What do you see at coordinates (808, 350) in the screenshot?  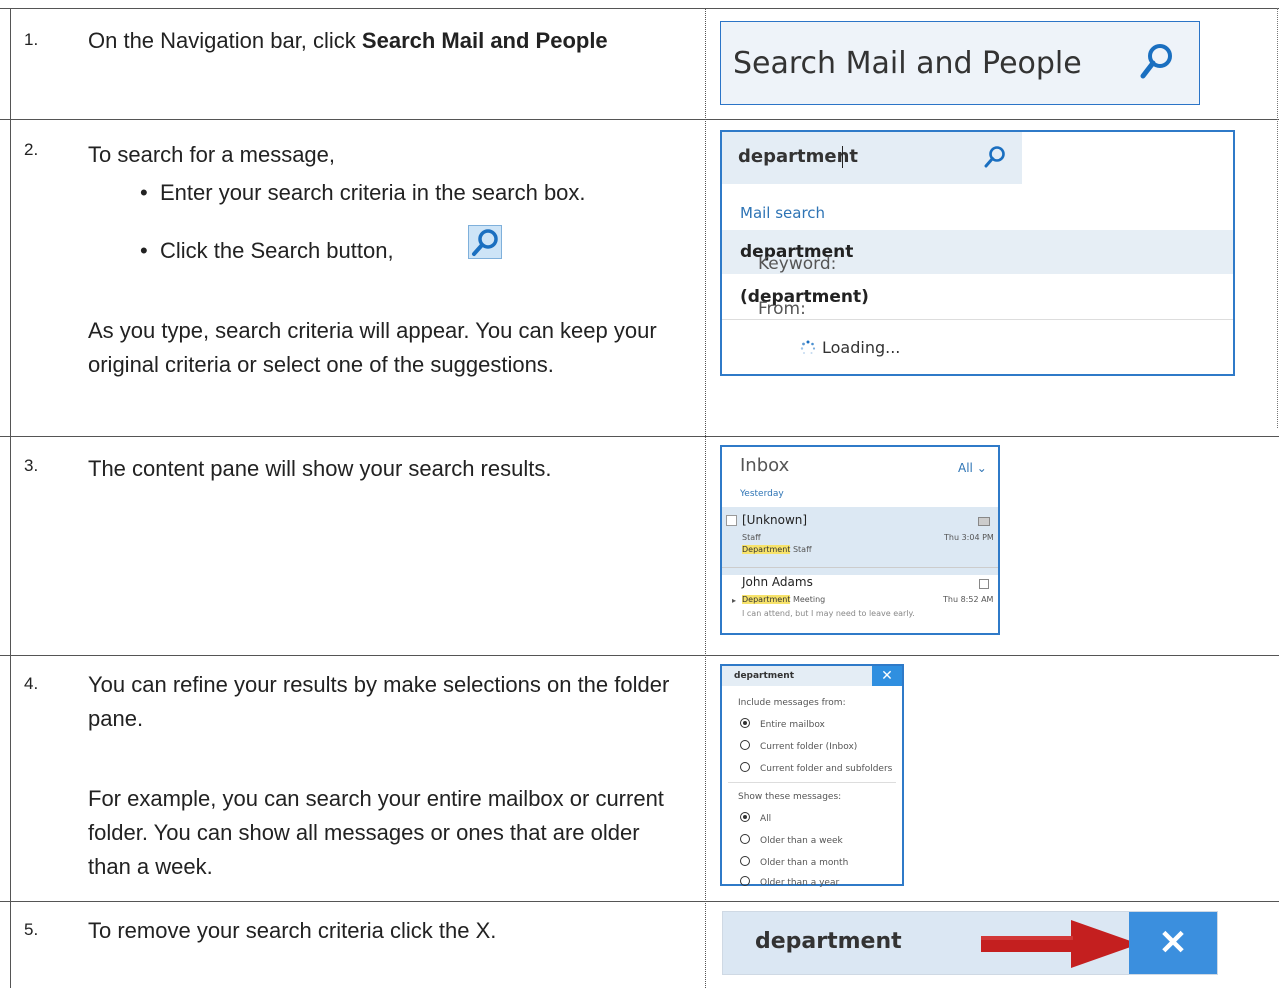 I see `loading-spinner-icon` at bounding box center [808, 350].